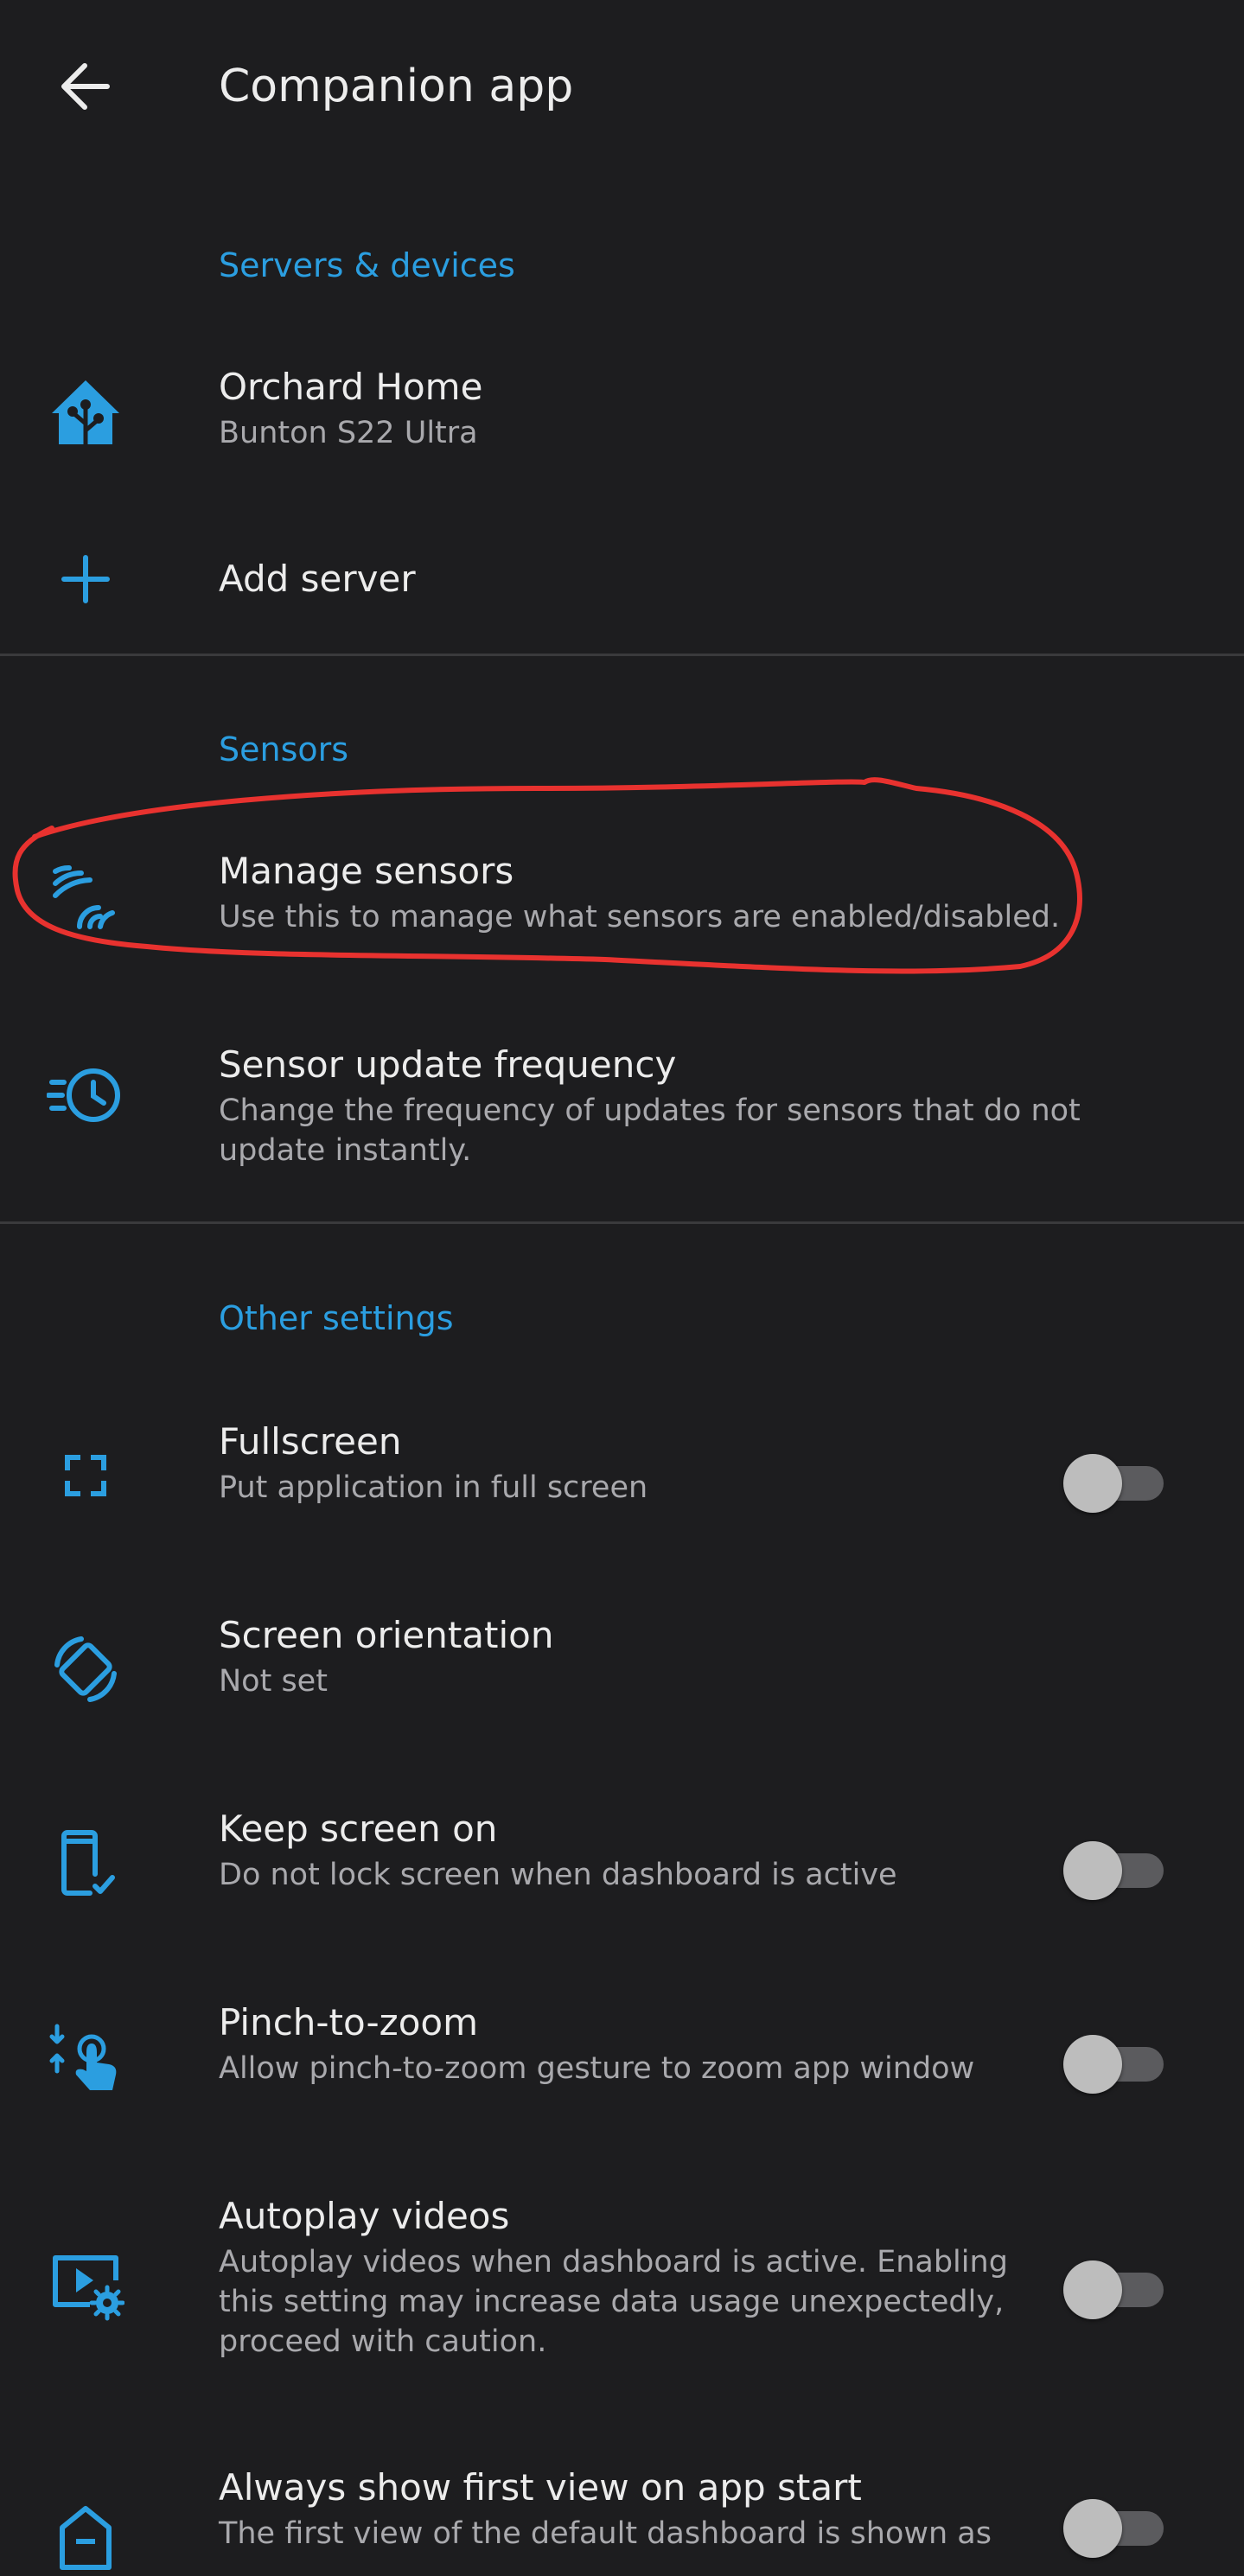 This screenshot has height=2576, width=1244. What do you see at coordinates (337, 1318) in the screenshot?
I see `section-header-other: Other settings` at bounding box center [337, 1318].